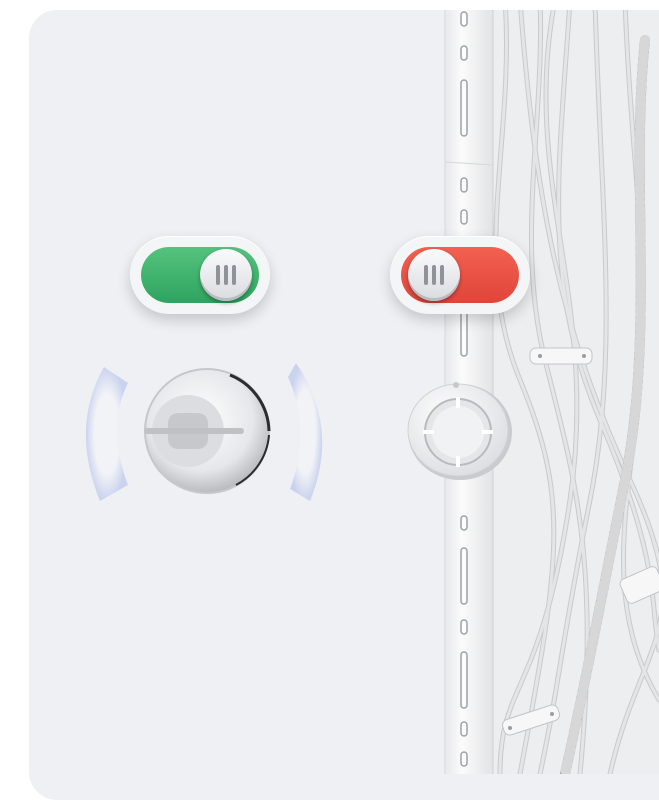 The height and width of the screenshot is (800, 659). I want to click on toggle-on-switch, so click(200, 275).